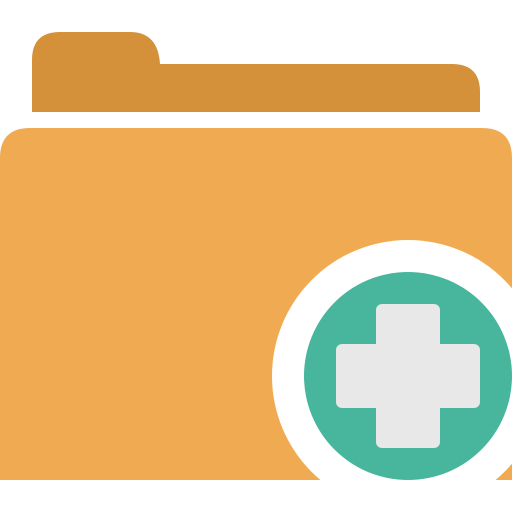 This screenshot has width=512, height=512. What do you see at coordinates (408, 376) in the screenshot?
I see `plus-horizontal-bar` at bounding box center [408, 376].